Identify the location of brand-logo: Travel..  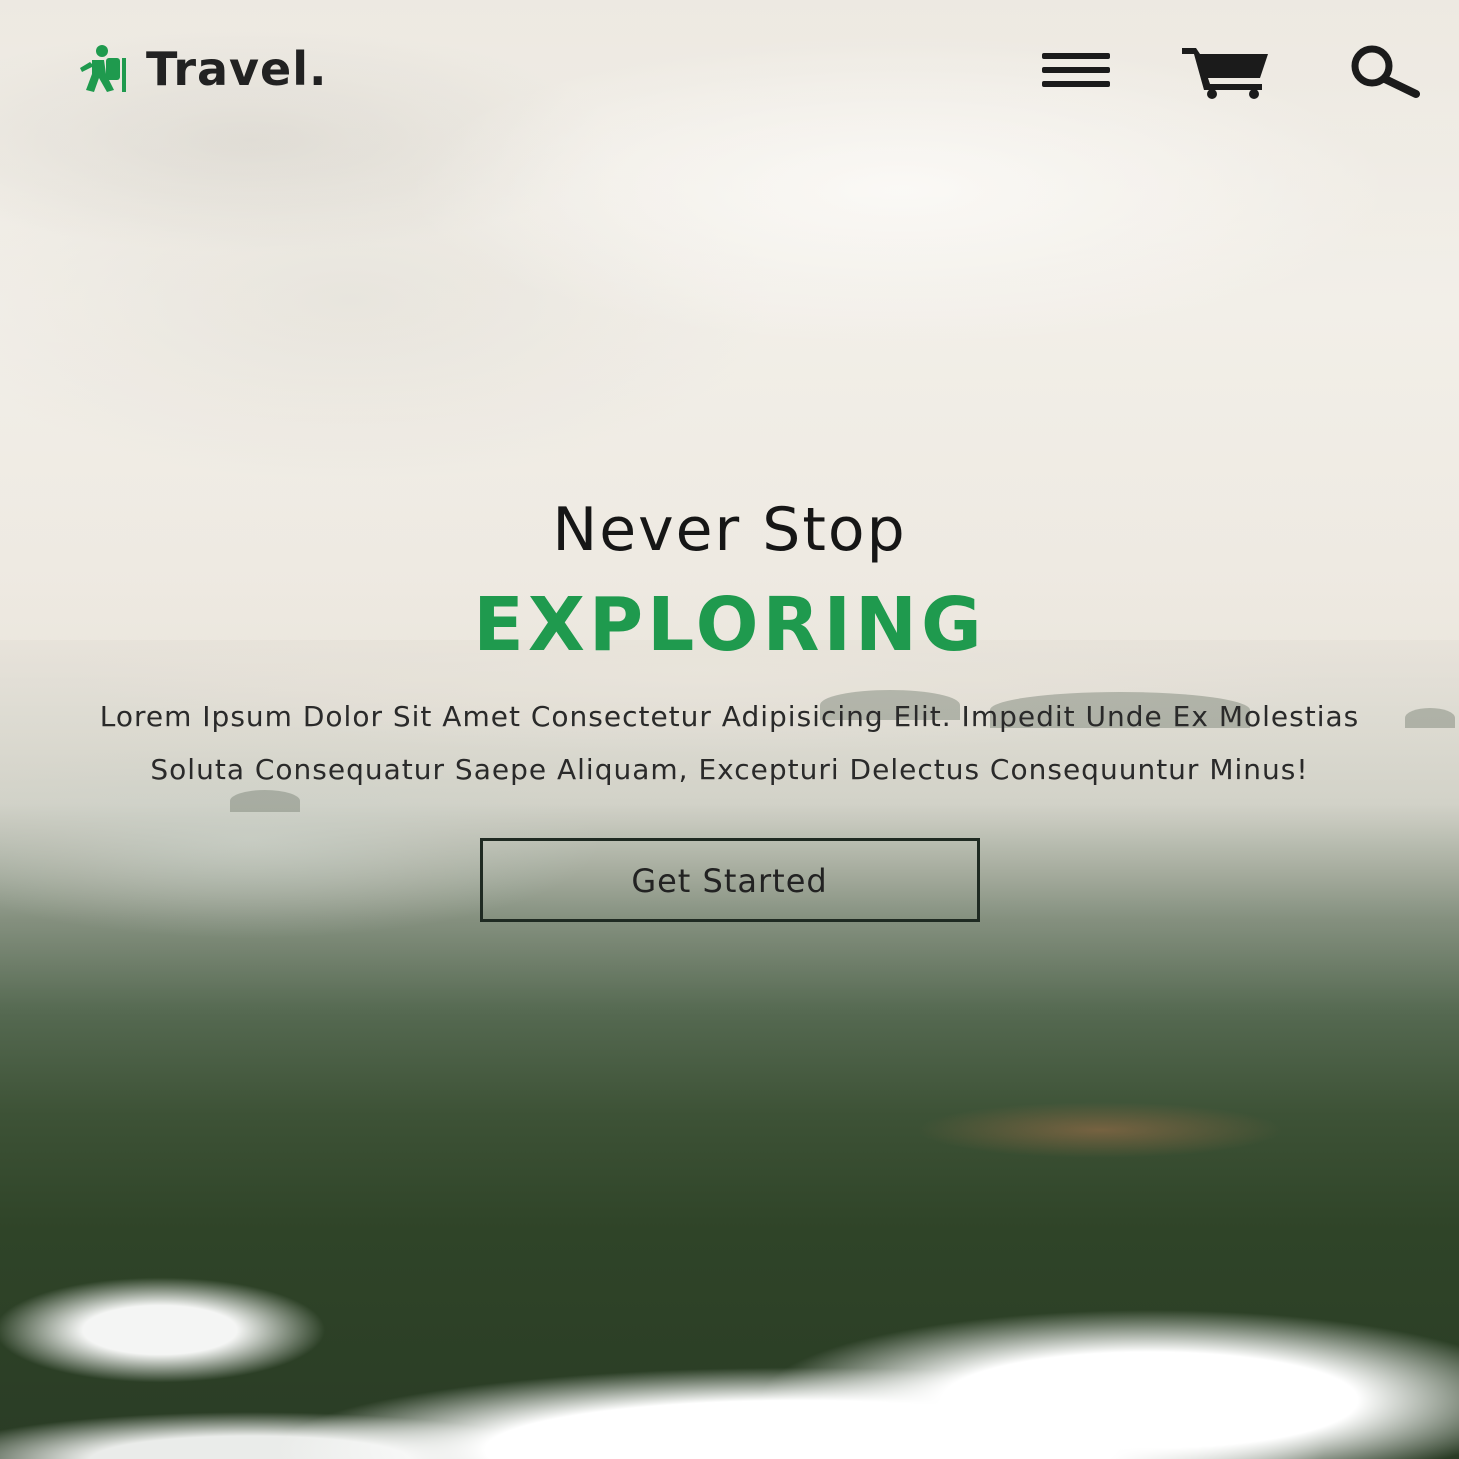
(198, 69).